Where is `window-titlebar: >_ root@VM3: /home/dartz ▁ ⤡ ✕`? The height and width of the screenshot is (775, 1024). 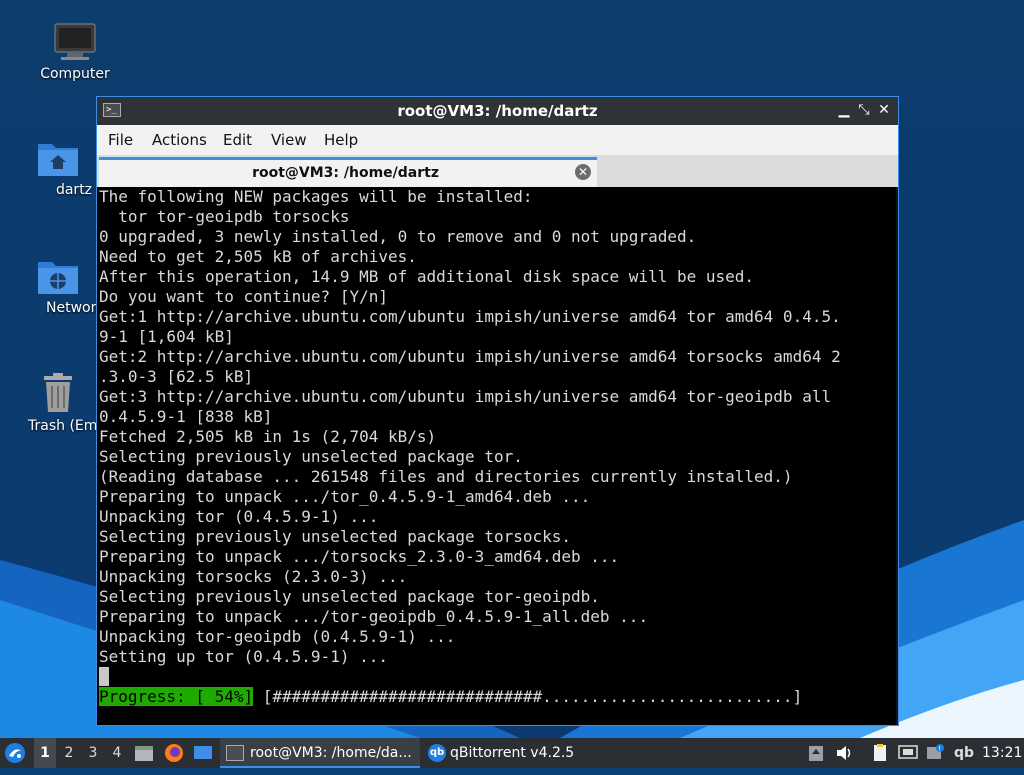
window-titlebar: >_ root@VM3: /home/dartz ▁ ⤡ ✕ is located at coordinates (497, 111).